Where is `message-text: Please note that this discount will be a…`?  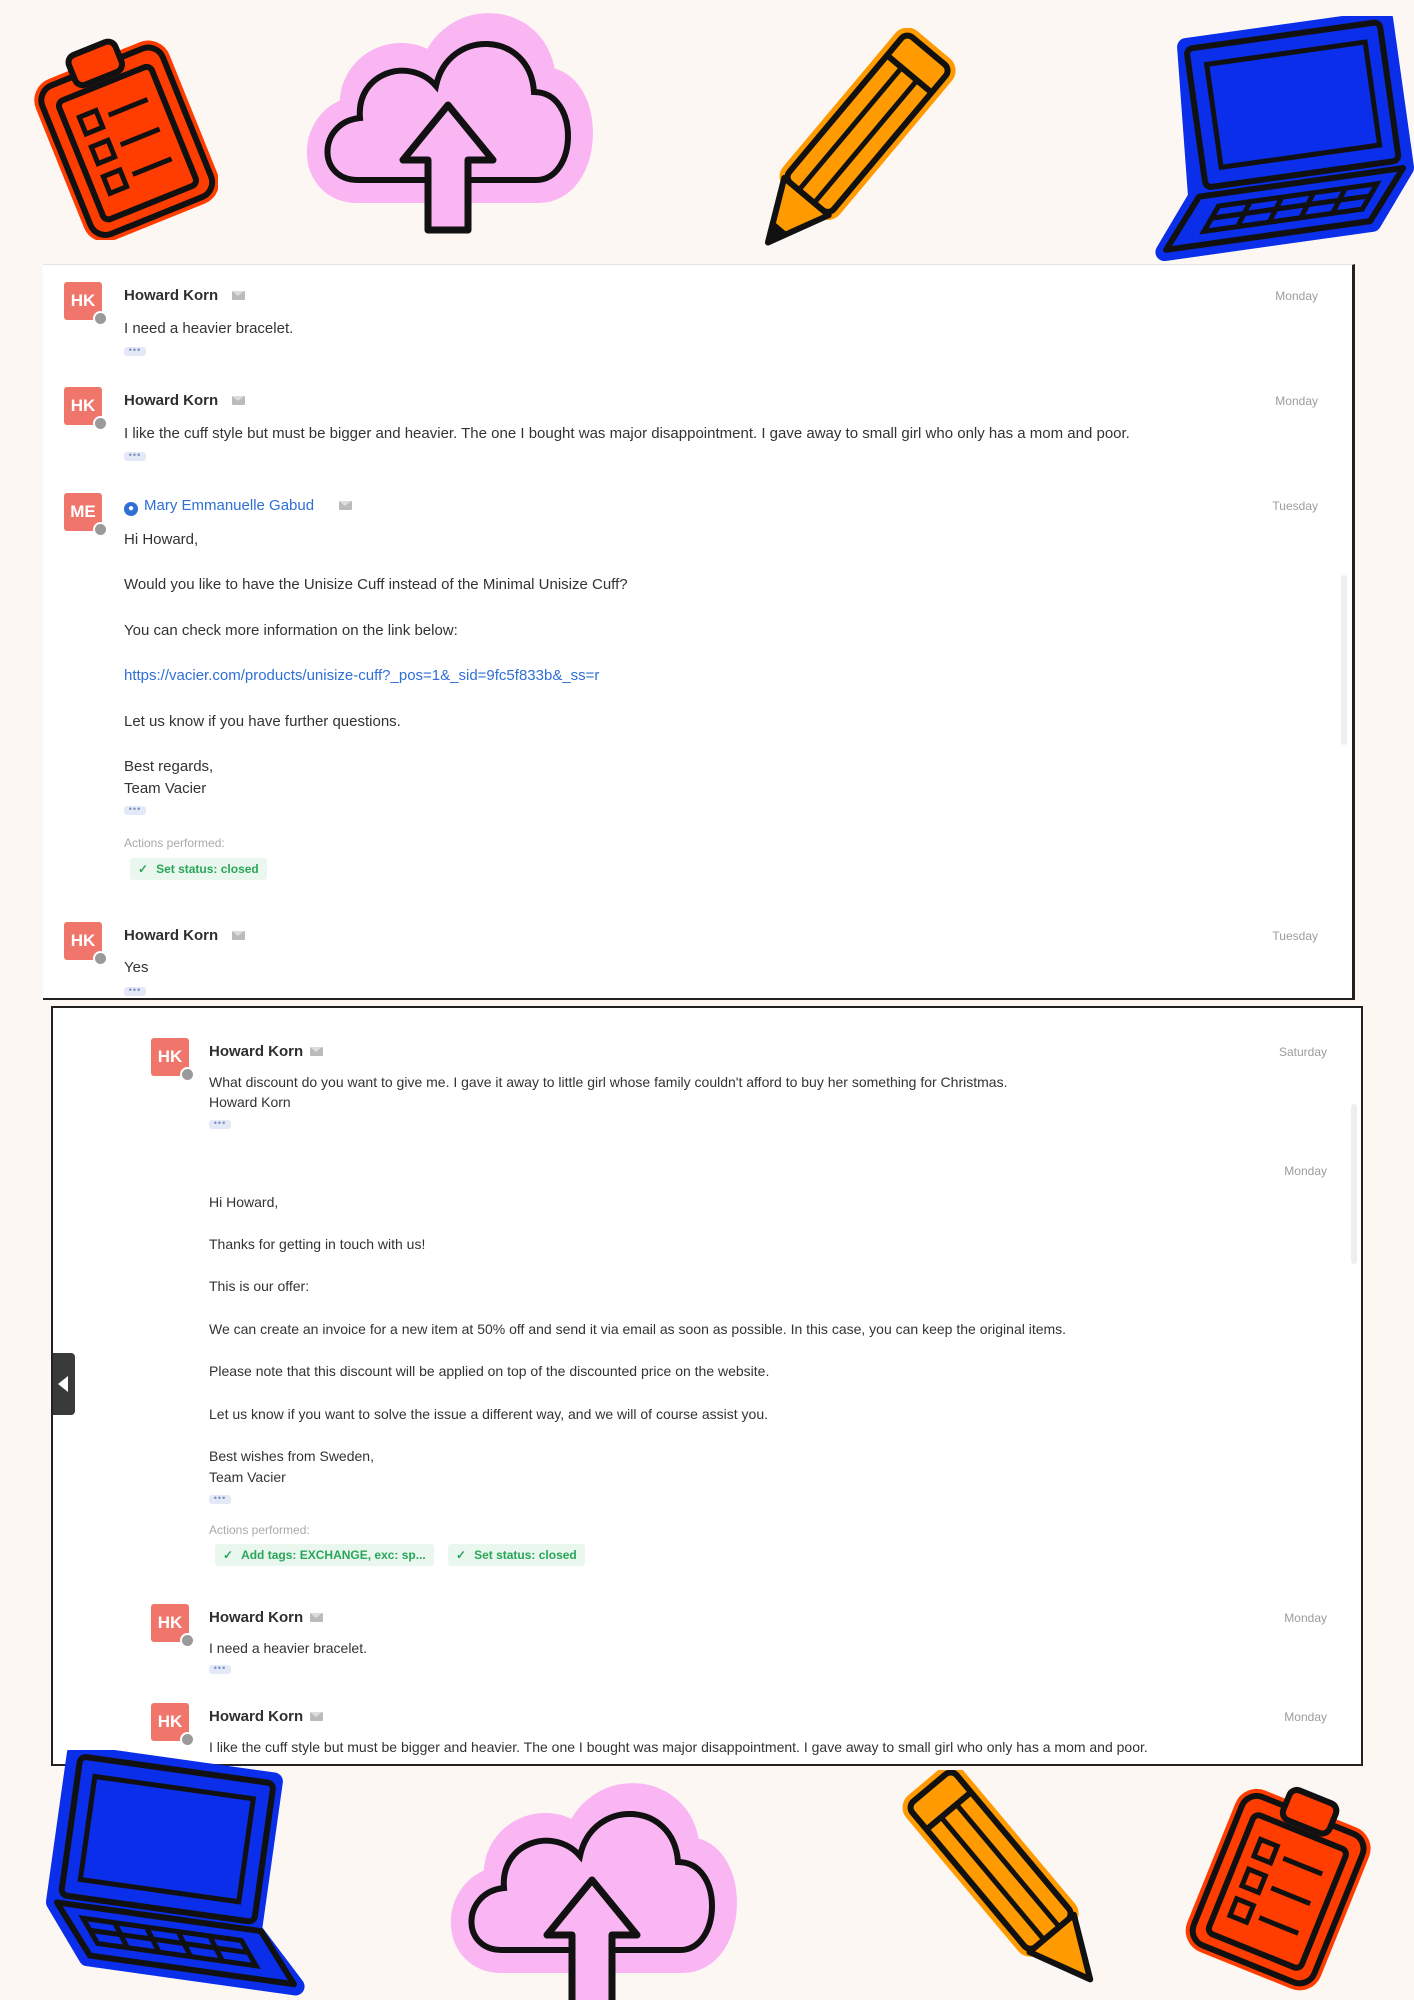 message-text: Please note that this discount will be a… is located at coordinates (489, 1371).